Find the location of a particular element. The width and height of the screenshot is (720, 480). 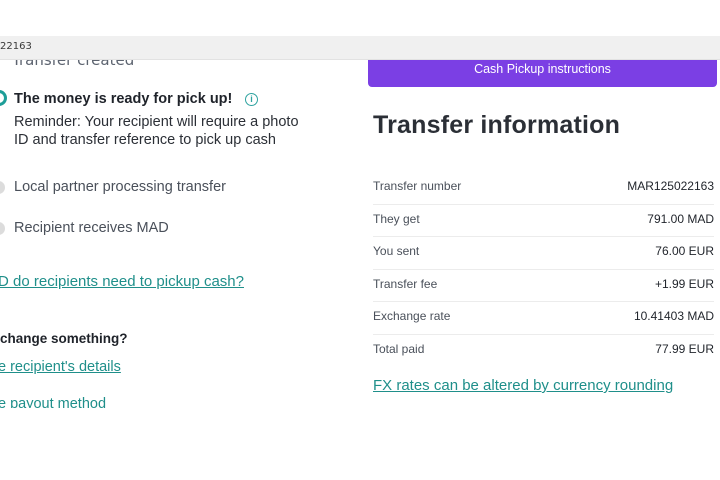

change-something-heading: change something? is located at coordinates (64, 338).